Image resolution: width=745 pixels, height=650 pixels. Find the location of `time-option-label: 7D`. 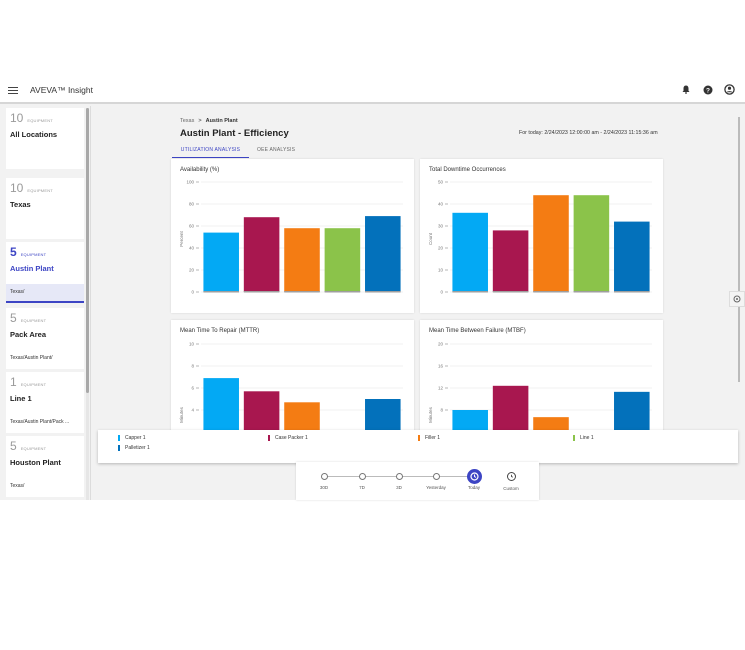

time-option-label: 7D is located at coordinates (362, 487).